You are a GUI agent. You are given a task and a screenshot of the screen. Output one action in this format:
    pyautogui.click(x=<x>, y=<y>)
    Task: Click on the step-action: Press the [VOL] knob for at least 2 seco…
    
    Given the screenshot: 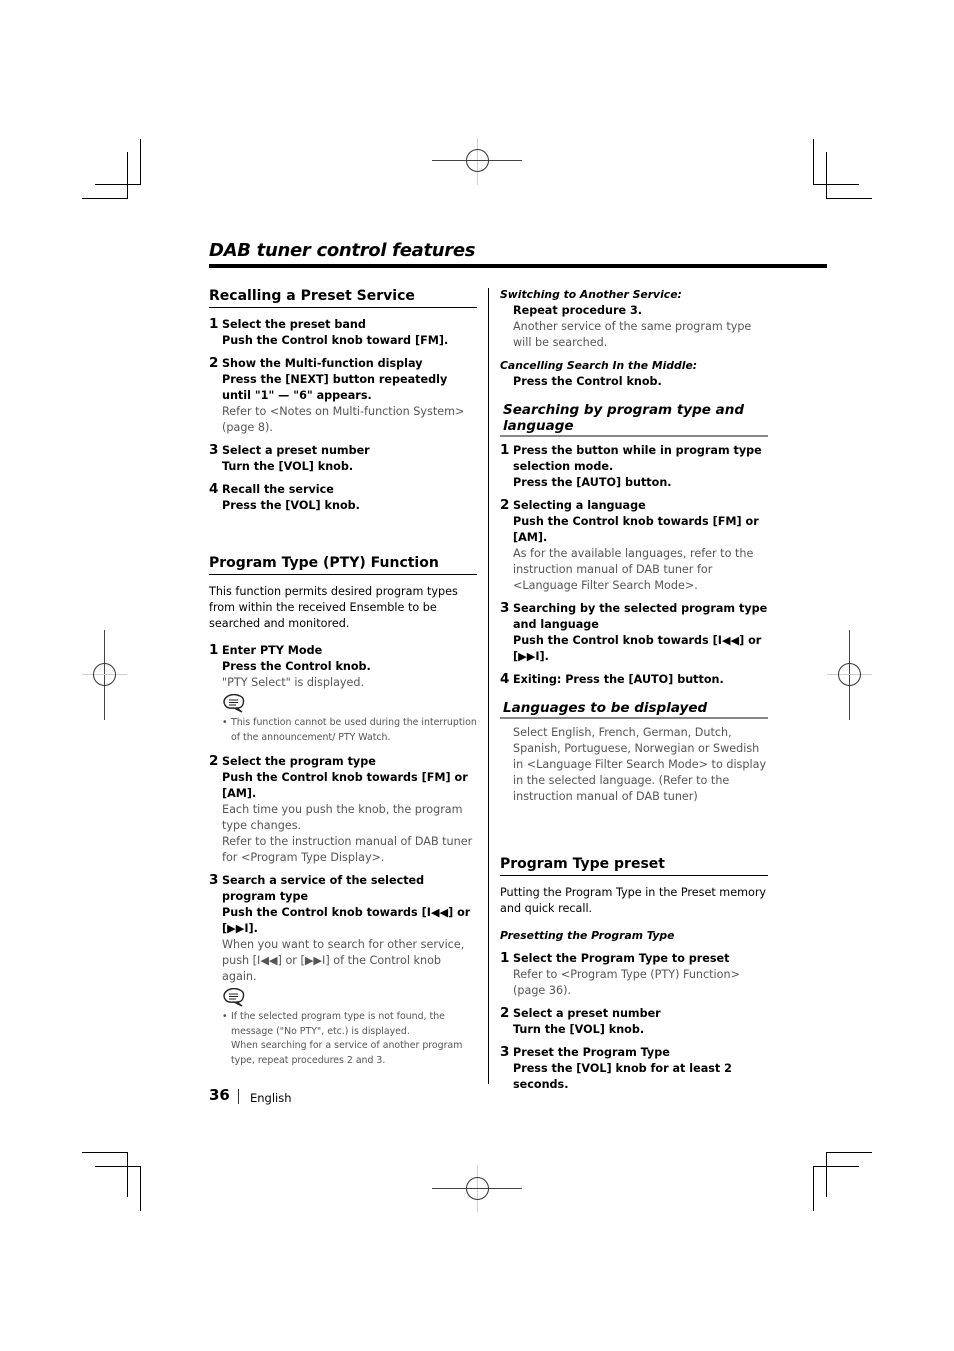 What is the action you would take?
    pyautogui.click(x=622, y=1076)
    